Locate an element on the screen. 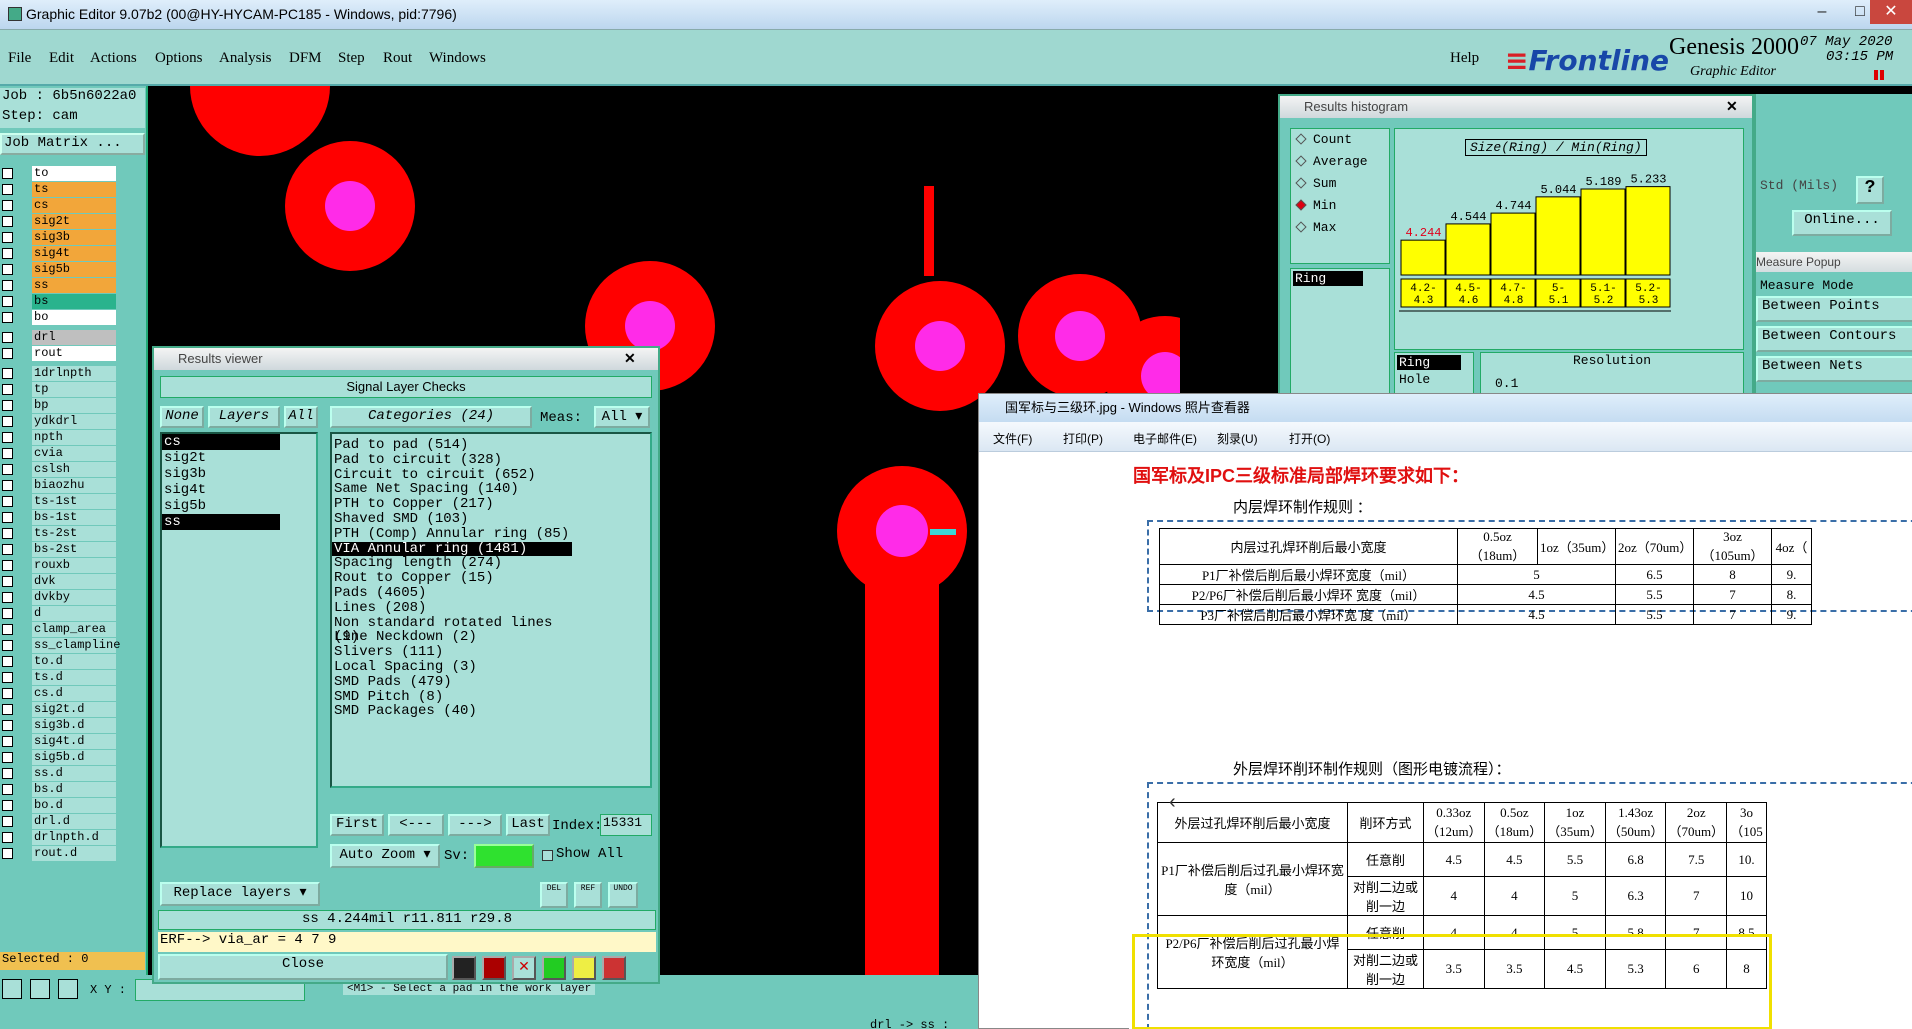 This screenshot has width=1912, height=1029. layer-row: cs.d is located at coordinates (59, 694).